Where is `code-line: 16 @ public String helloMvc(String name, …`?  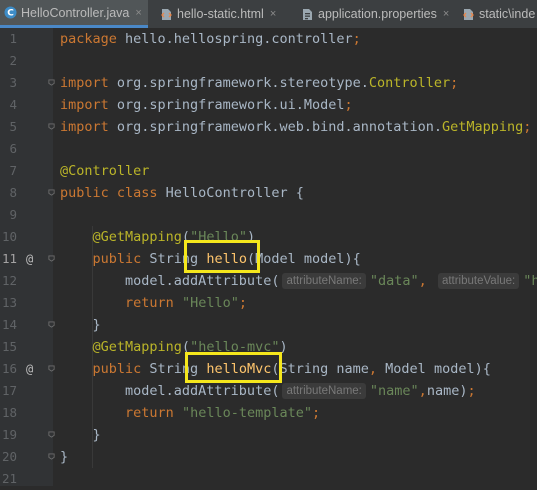 code-line: 16 @ public String helloMvc(String name, … is located at coordinates (268, 369).